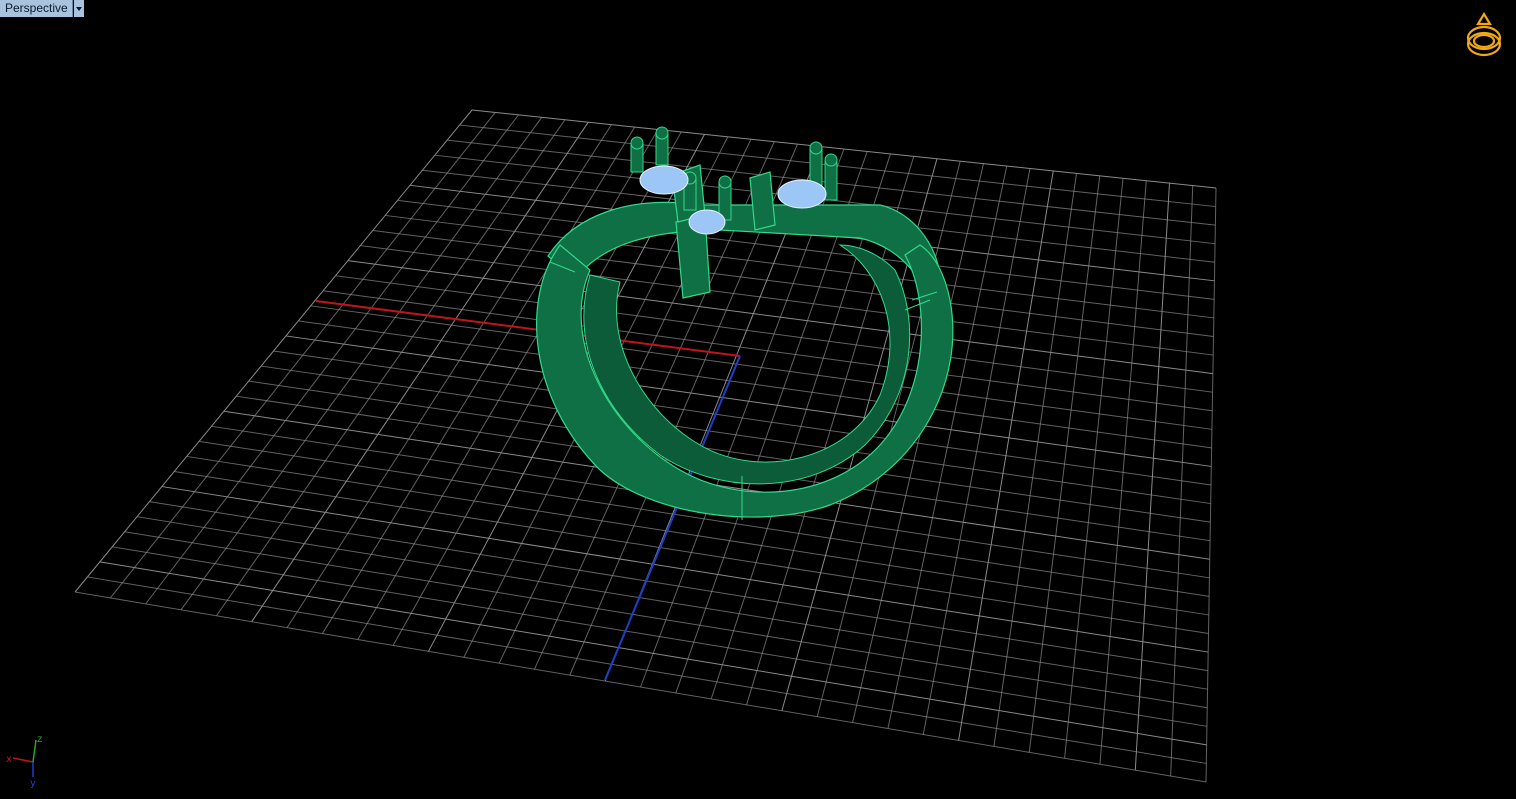  Describe the element at coordinates (707, 222) in the screenshot. I see `gem-center` at that location.